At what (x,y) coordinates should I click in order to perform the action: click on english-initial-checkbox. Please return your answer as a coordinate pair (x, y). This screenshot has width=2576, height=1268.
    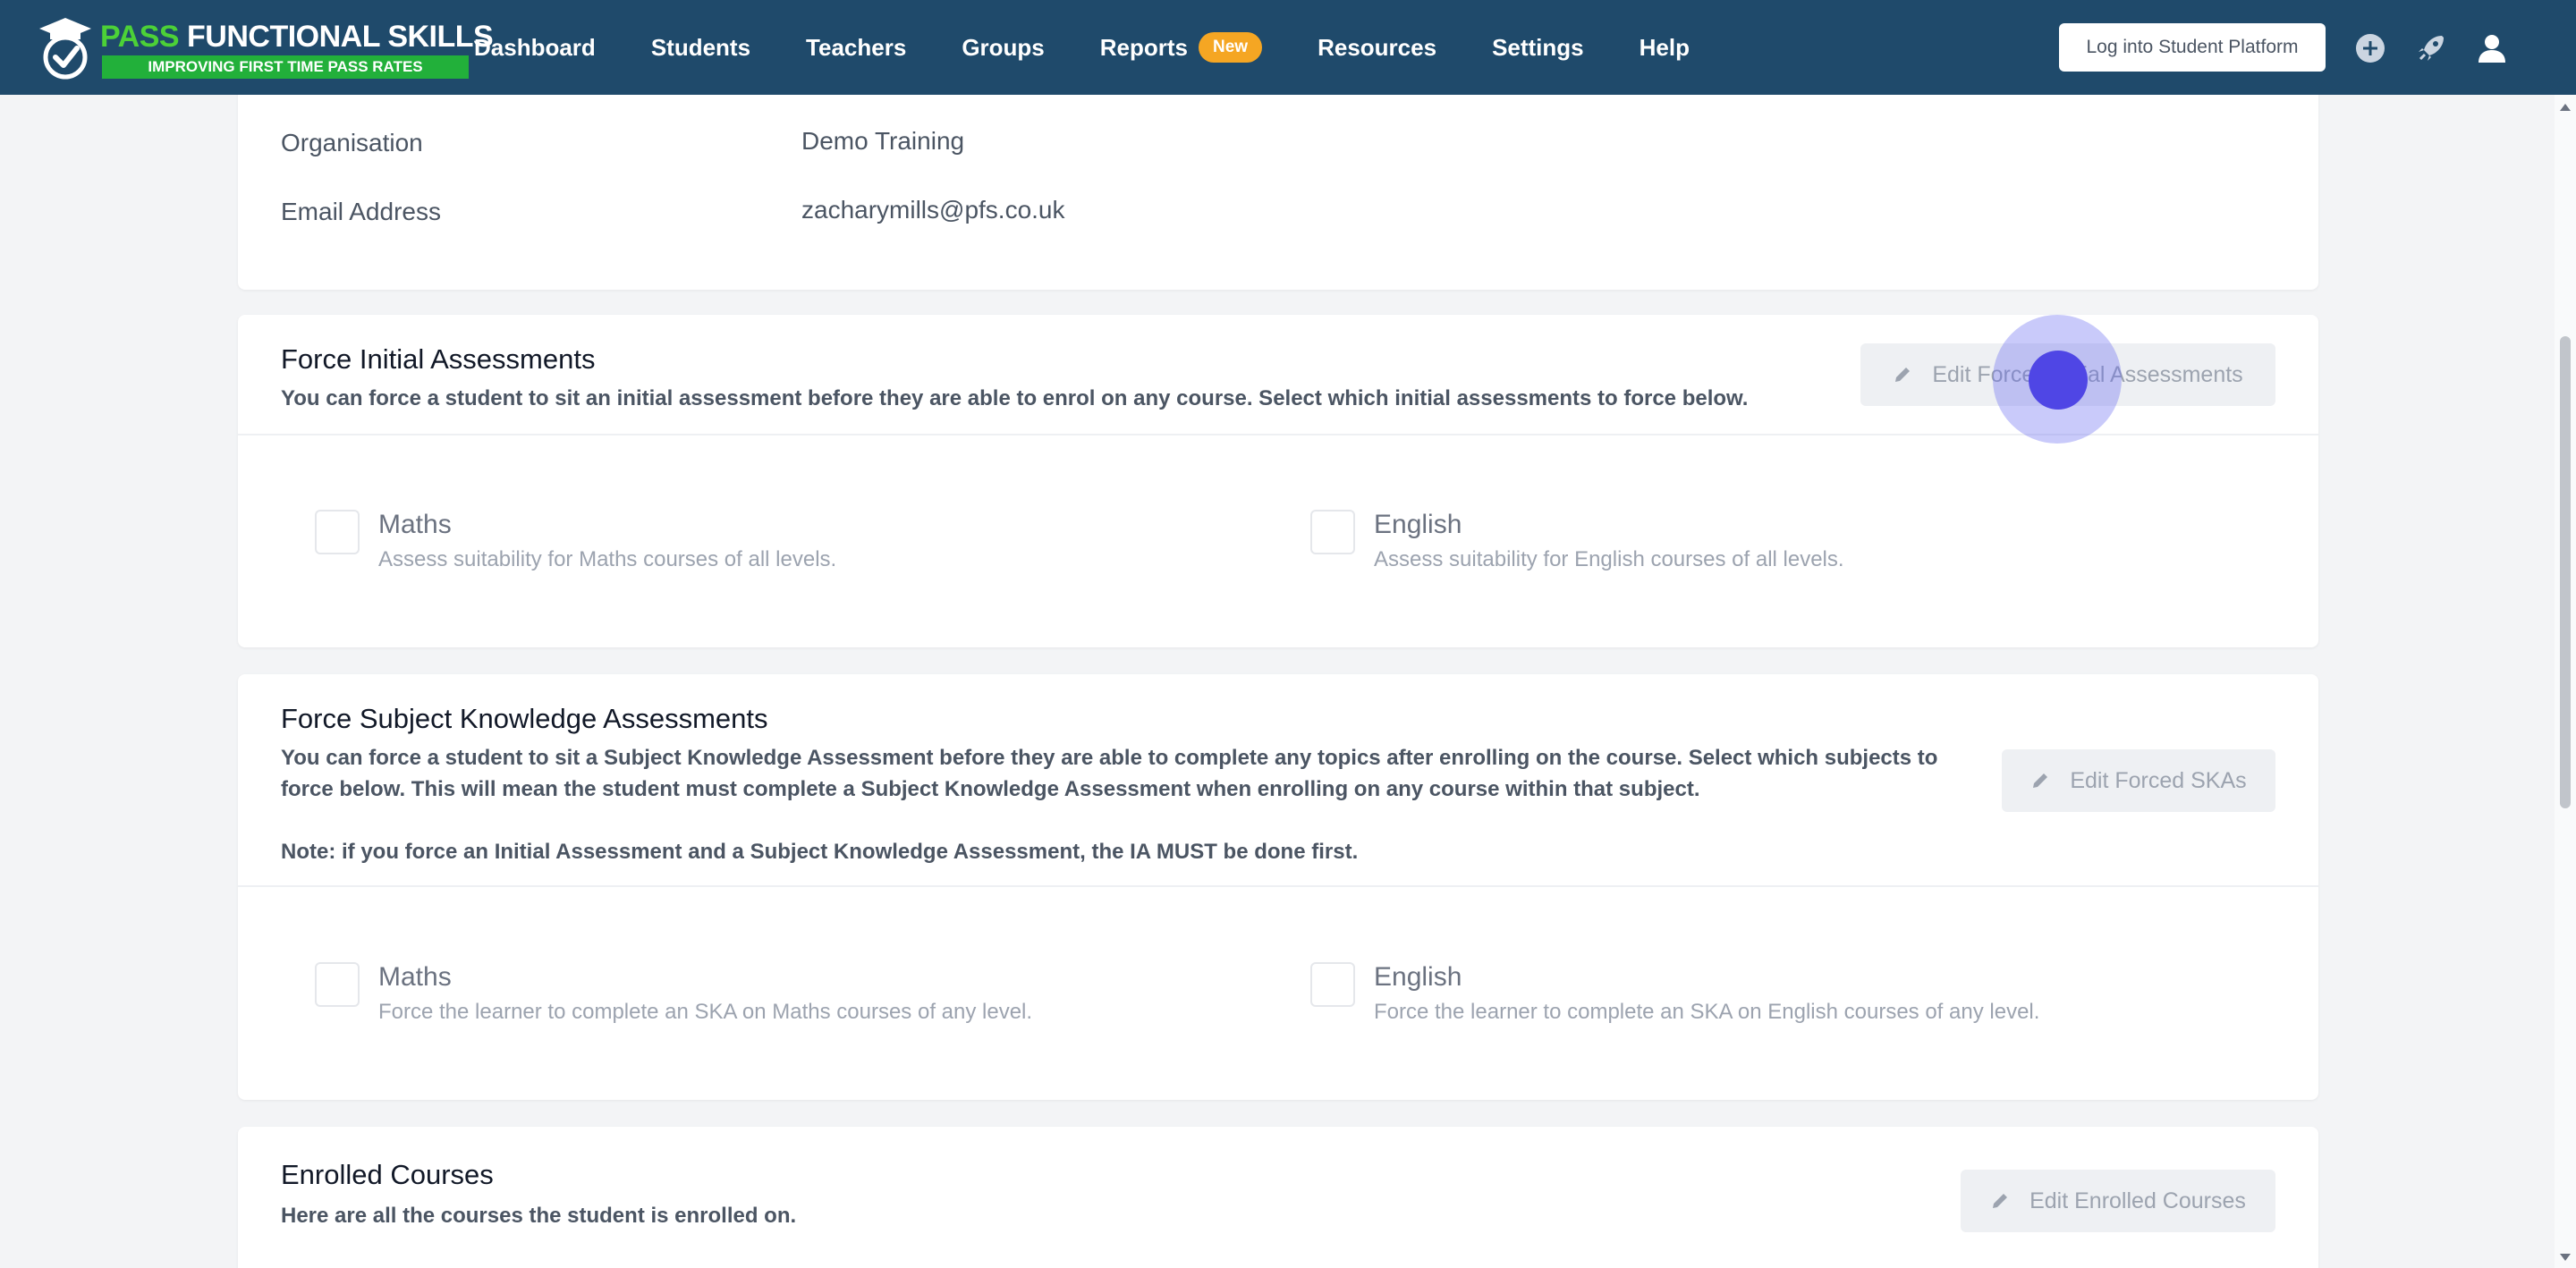
    Looking at the image, I should click on (1332, 532).